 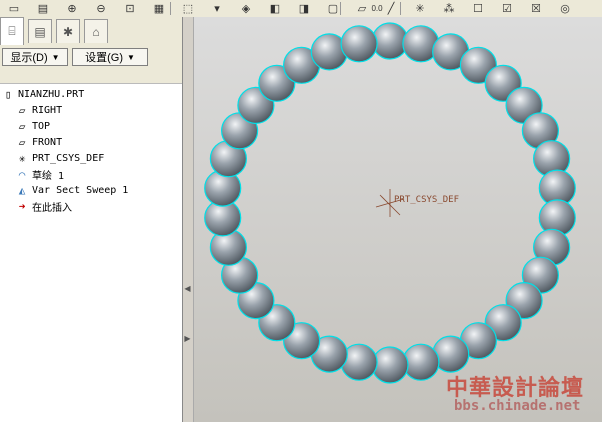 What do you see at coordinates (51, 94) in the screenshot?
I see `tree-item-label: NIANZHU.PRT` at bounding box center [51, 94].